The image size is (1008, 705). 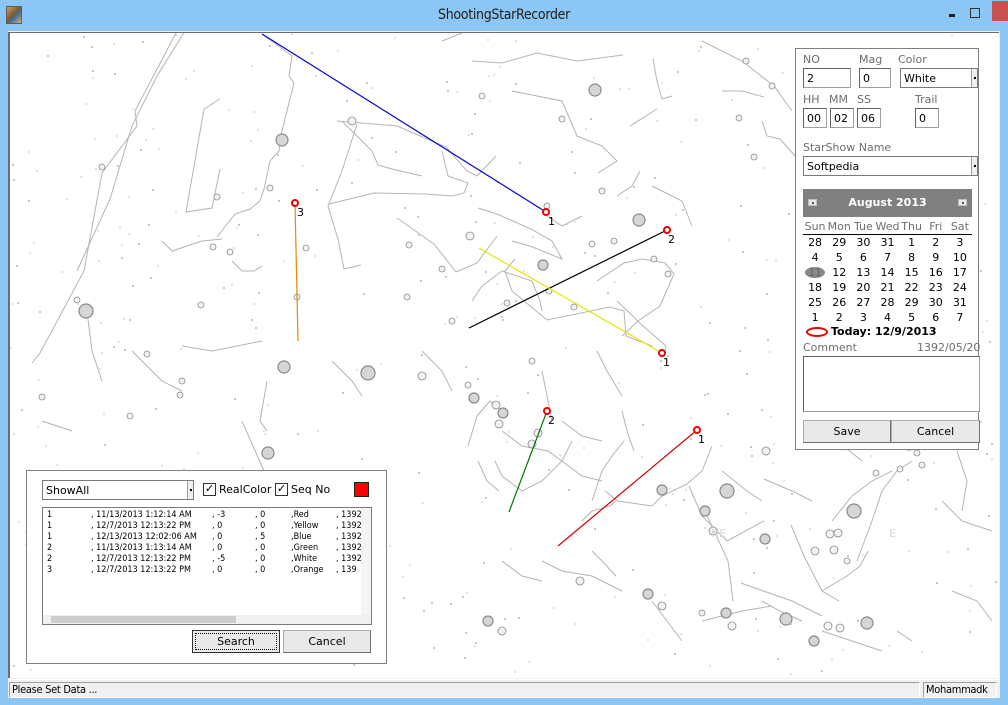 What do you see at coordinates (863, 302) in the screenshot?
I see `calendar-day: 27` at bounding box center [863, 302].